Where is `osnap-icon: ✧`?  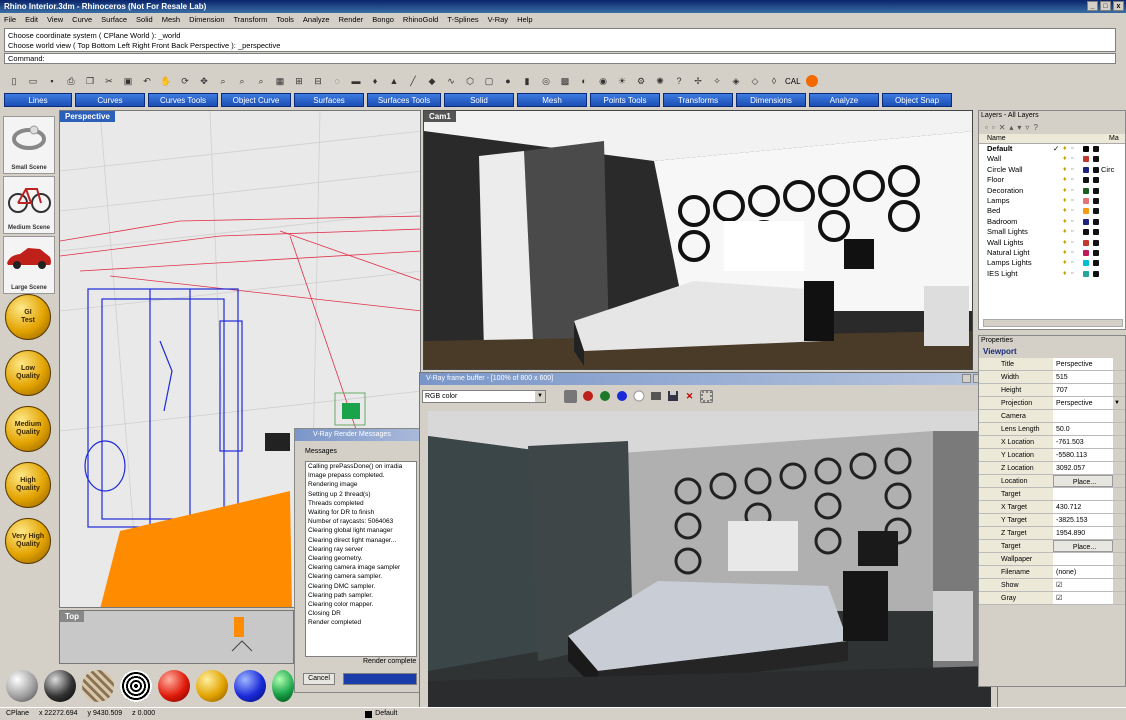 osnap-icon: ✧ is located at coordinates (717, 81).